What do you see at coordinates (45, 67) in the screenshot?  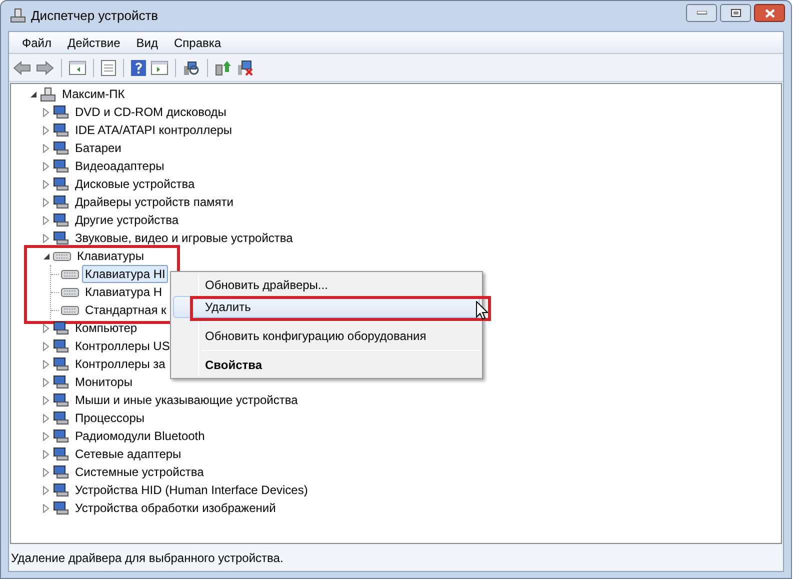 I see `forward-arrow-icon` at bounding box center [45, 67].